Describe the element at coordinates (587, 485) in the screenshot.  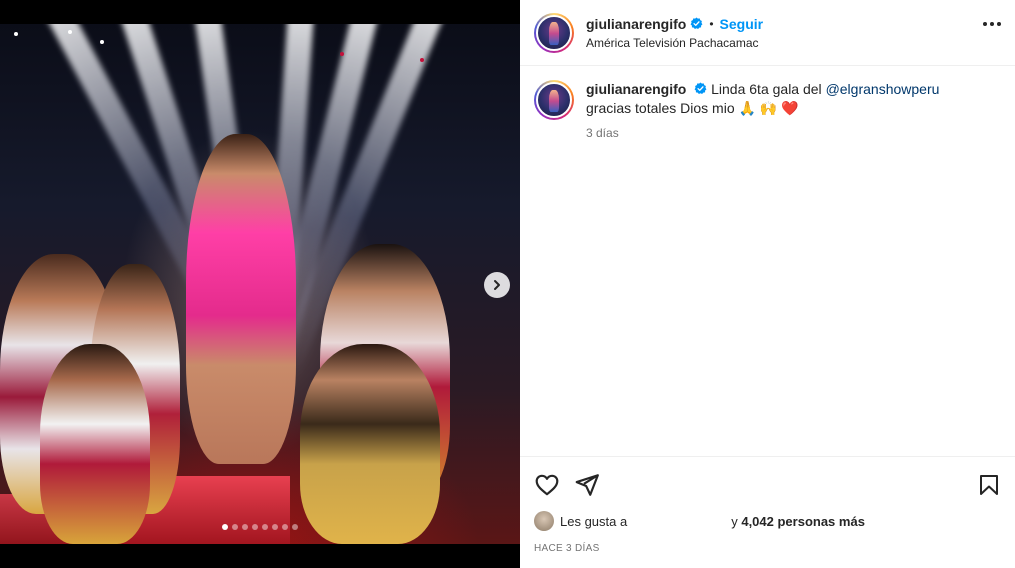
I see `send-icon` at that location.